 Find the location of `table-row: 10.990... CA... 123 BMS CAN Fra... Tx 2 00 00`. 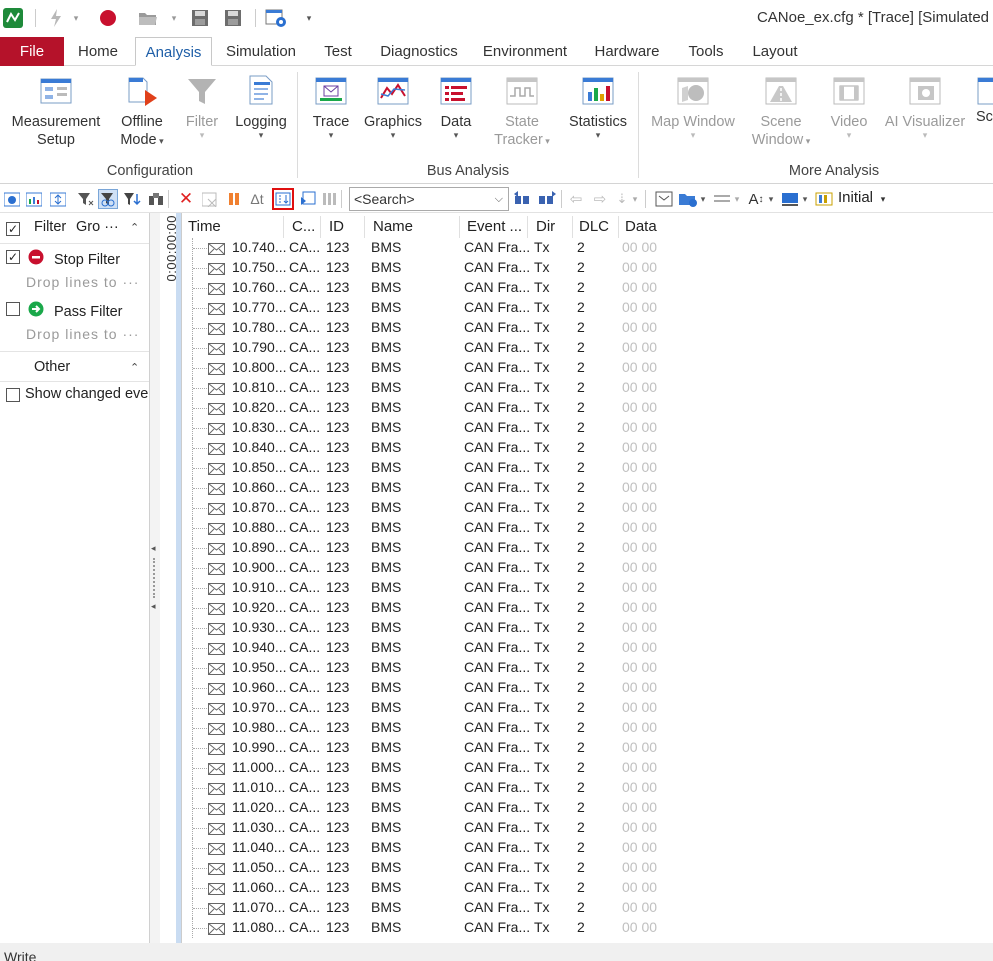

table-row: 10.990... CA... 123 BMS CAN Fra... Tx 2 00 00 is located at coordinates (587, 748).